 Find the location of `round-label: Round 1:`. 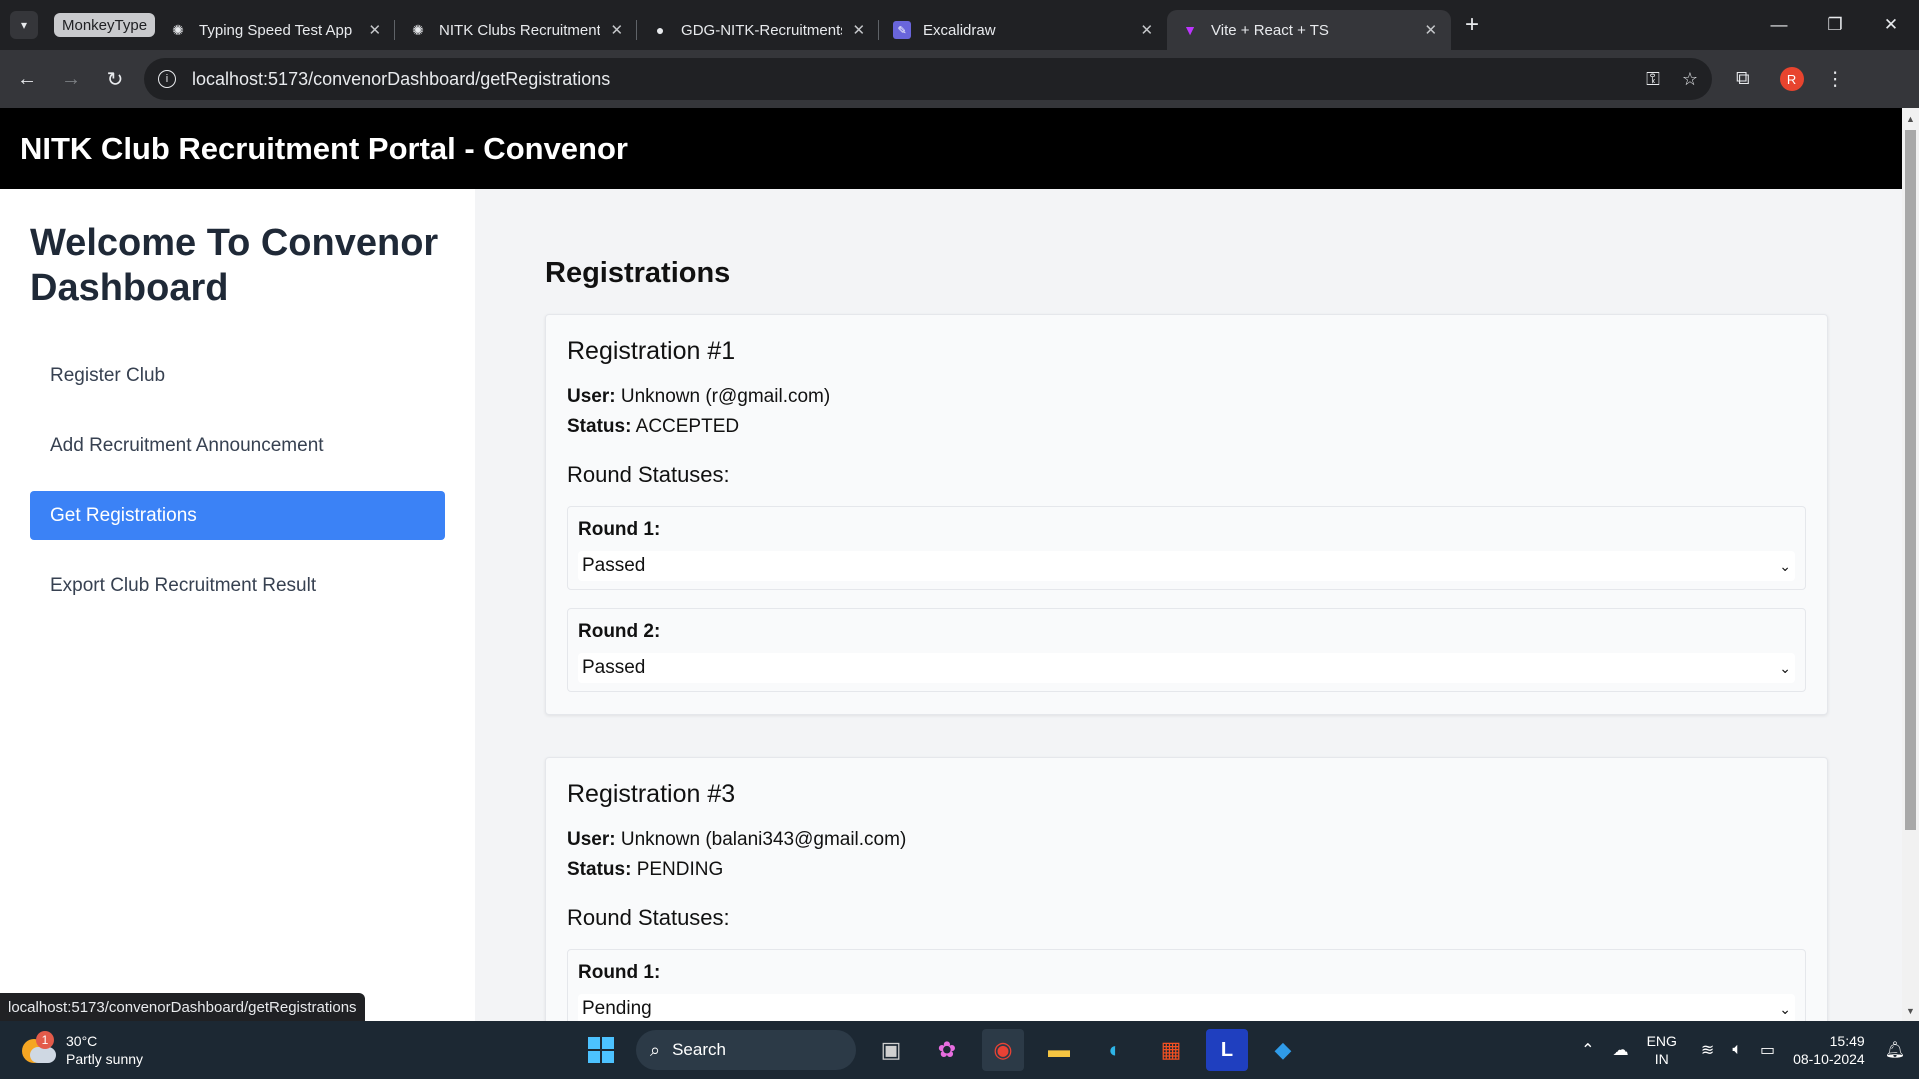

round-label: Round 1: is located at coordinates (619, 972).